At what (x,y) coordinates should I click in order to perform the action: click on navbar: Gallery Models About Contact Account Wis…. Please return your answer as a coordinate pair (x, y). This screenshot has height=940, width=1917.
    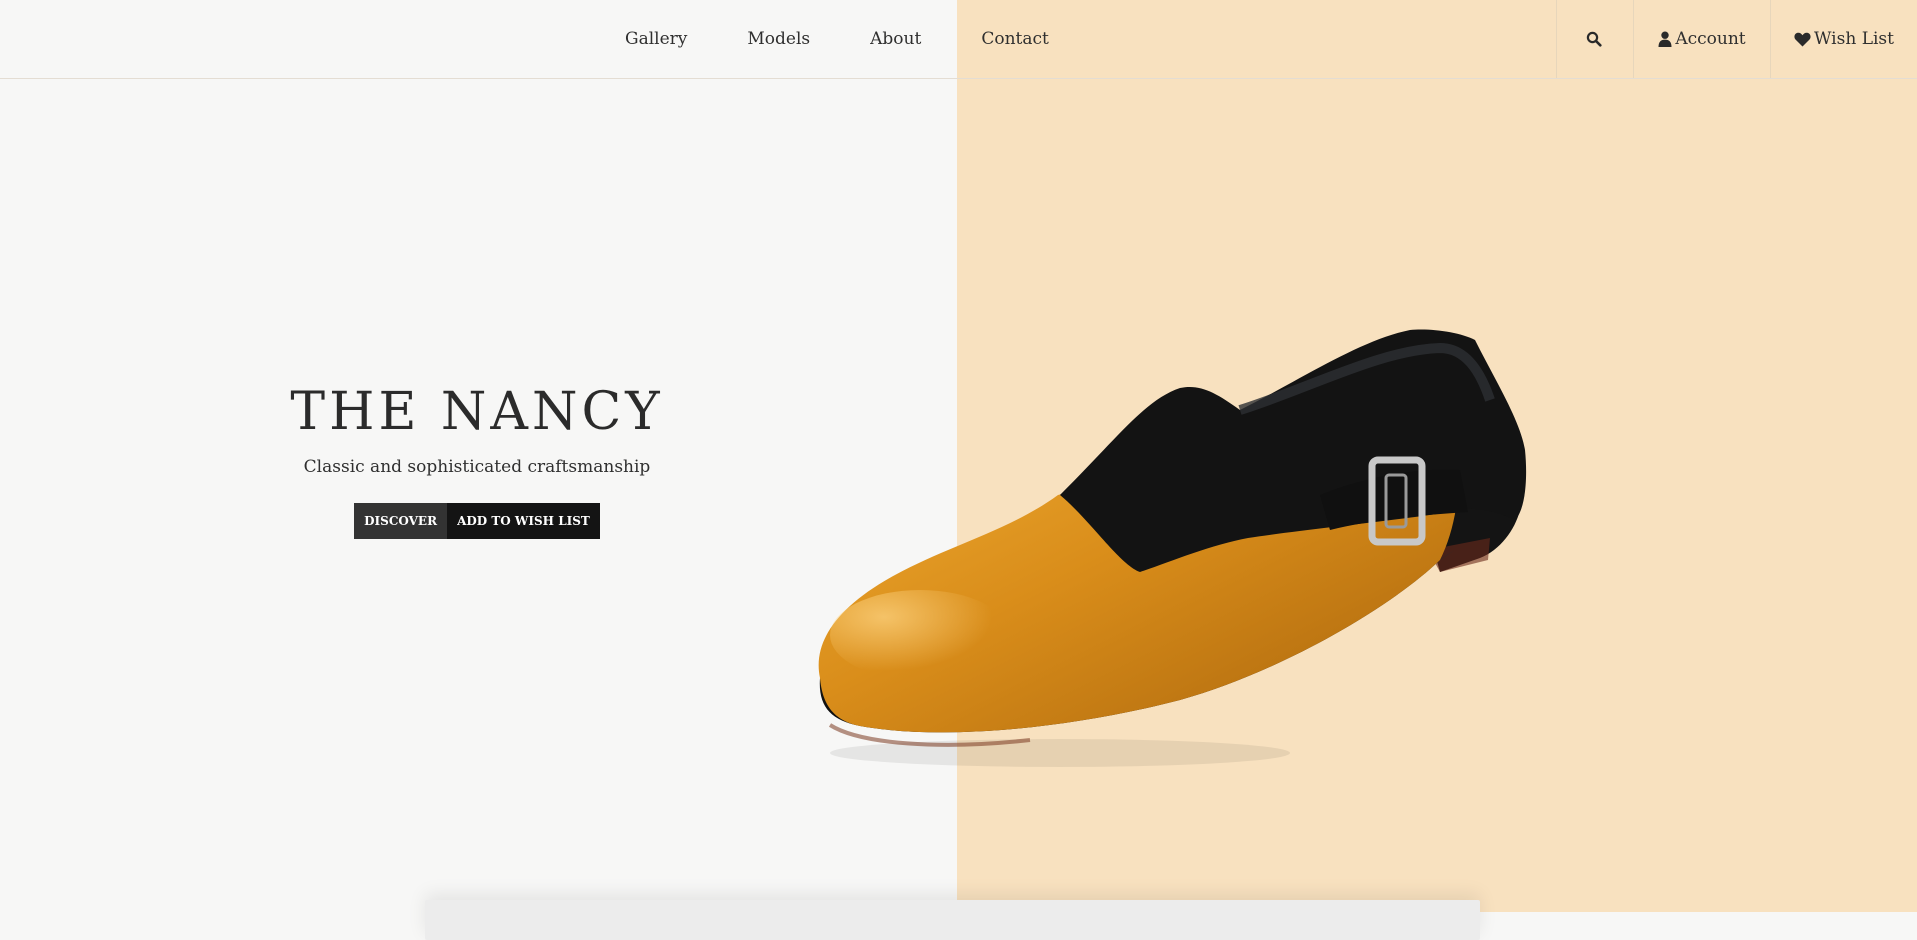
    Looking at the image, I should click on (958, 39).